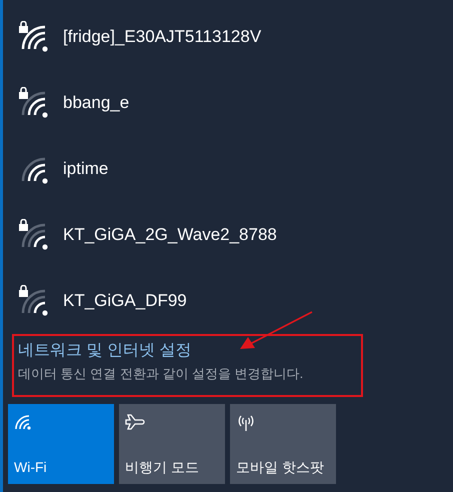 This screenshot has width=453, height=492. Describe the element at coordinates (170, 235) in the screenshot. I see `network-name: KT_GiGA_2G_Wave2_8788` at that location.